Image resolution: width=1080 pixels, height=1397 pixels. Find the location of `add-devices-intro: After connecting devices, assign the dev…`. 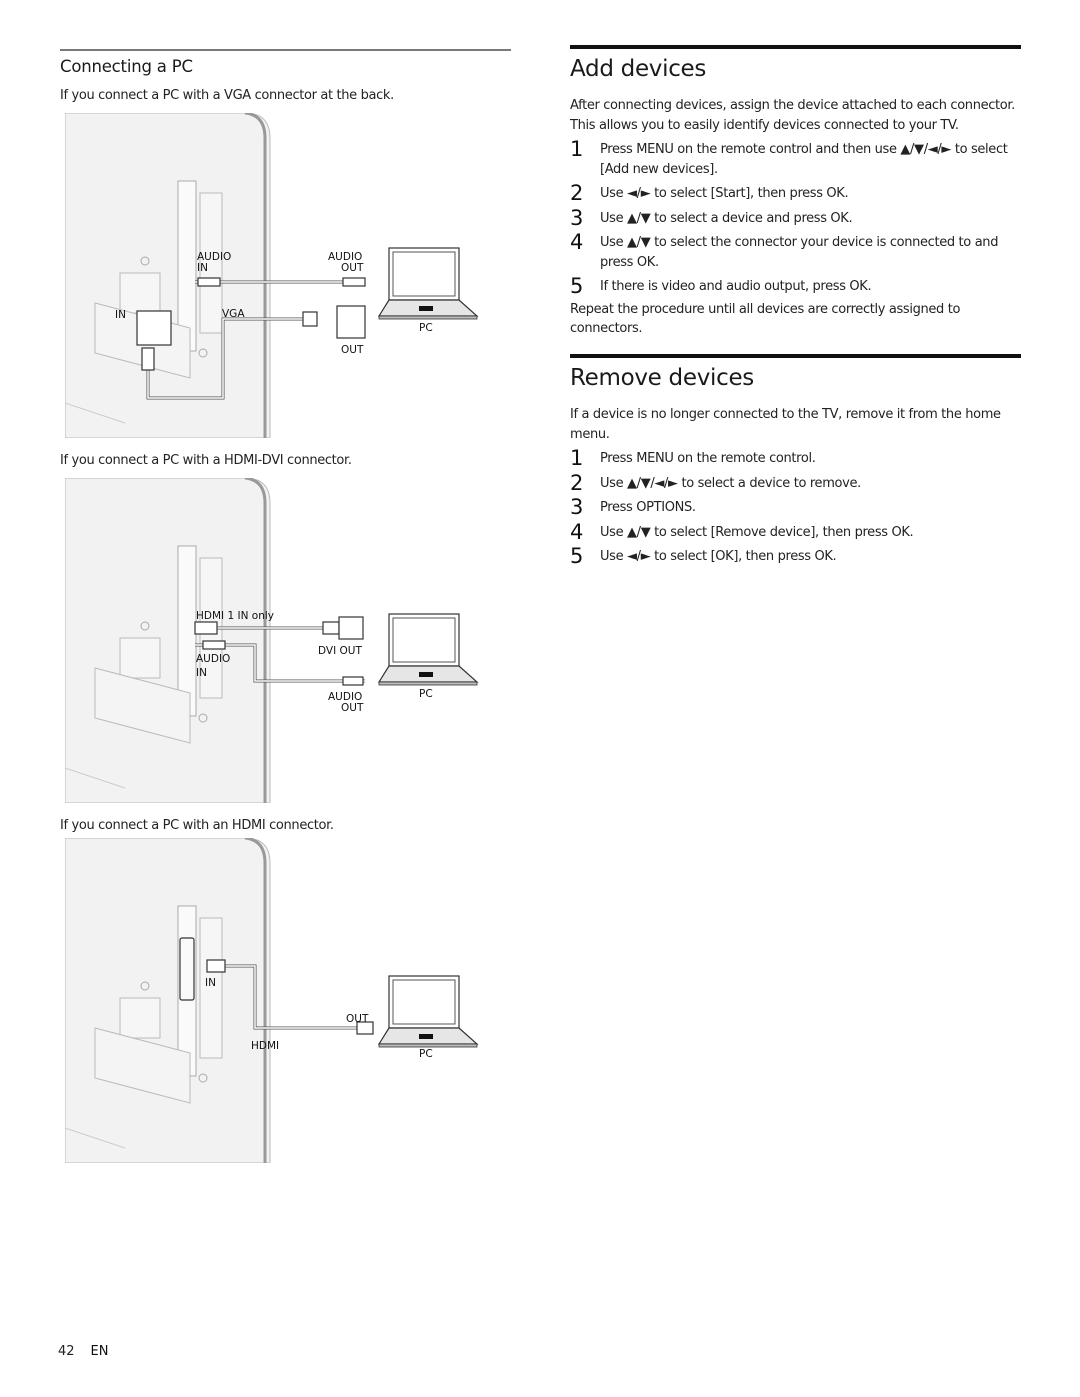

add-devices-intro: After connecting devices, assign the dev… is located at coordinates (792, 115).